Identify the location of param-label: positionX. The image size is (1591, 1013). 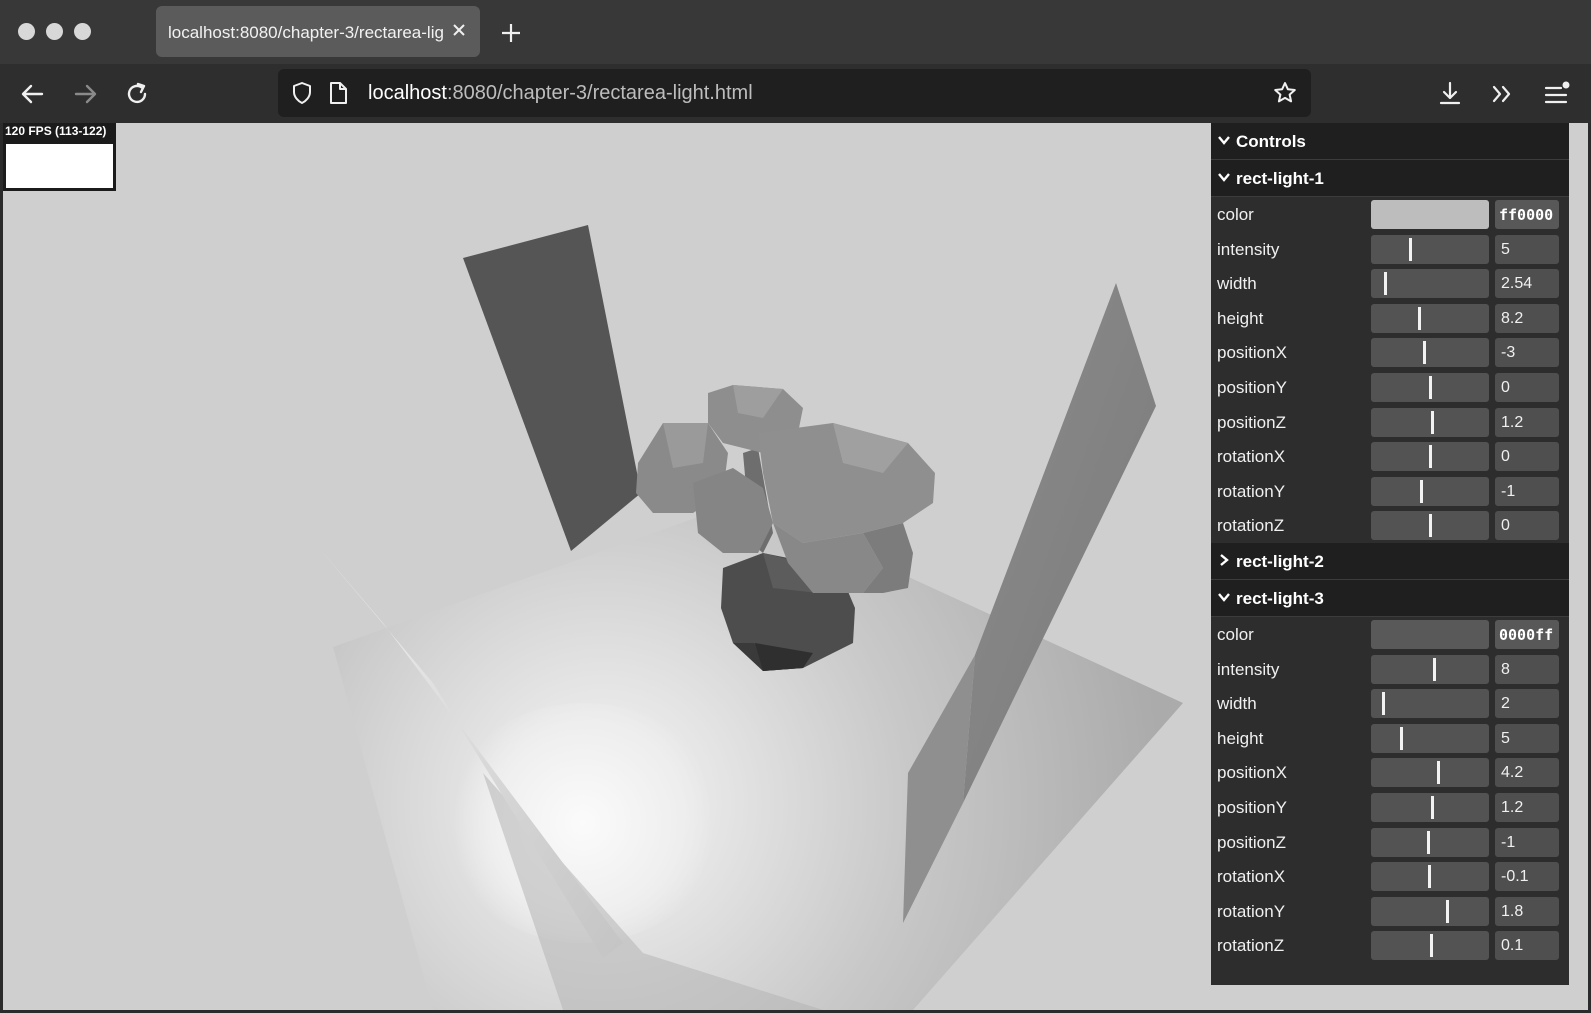
(1252, 353).